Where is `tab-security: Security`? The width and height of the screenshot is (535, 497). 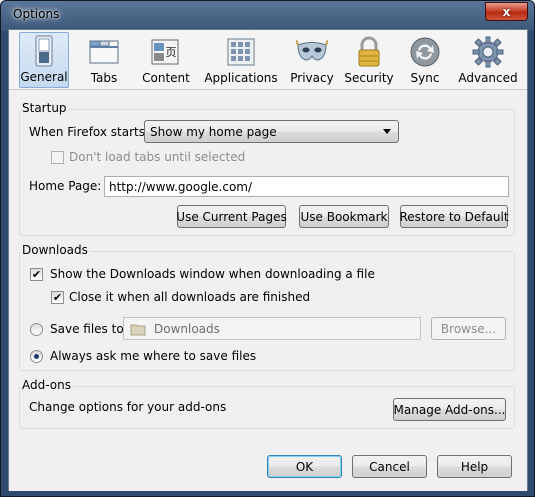 tab-security: Security is located at coordinates (369, 60).